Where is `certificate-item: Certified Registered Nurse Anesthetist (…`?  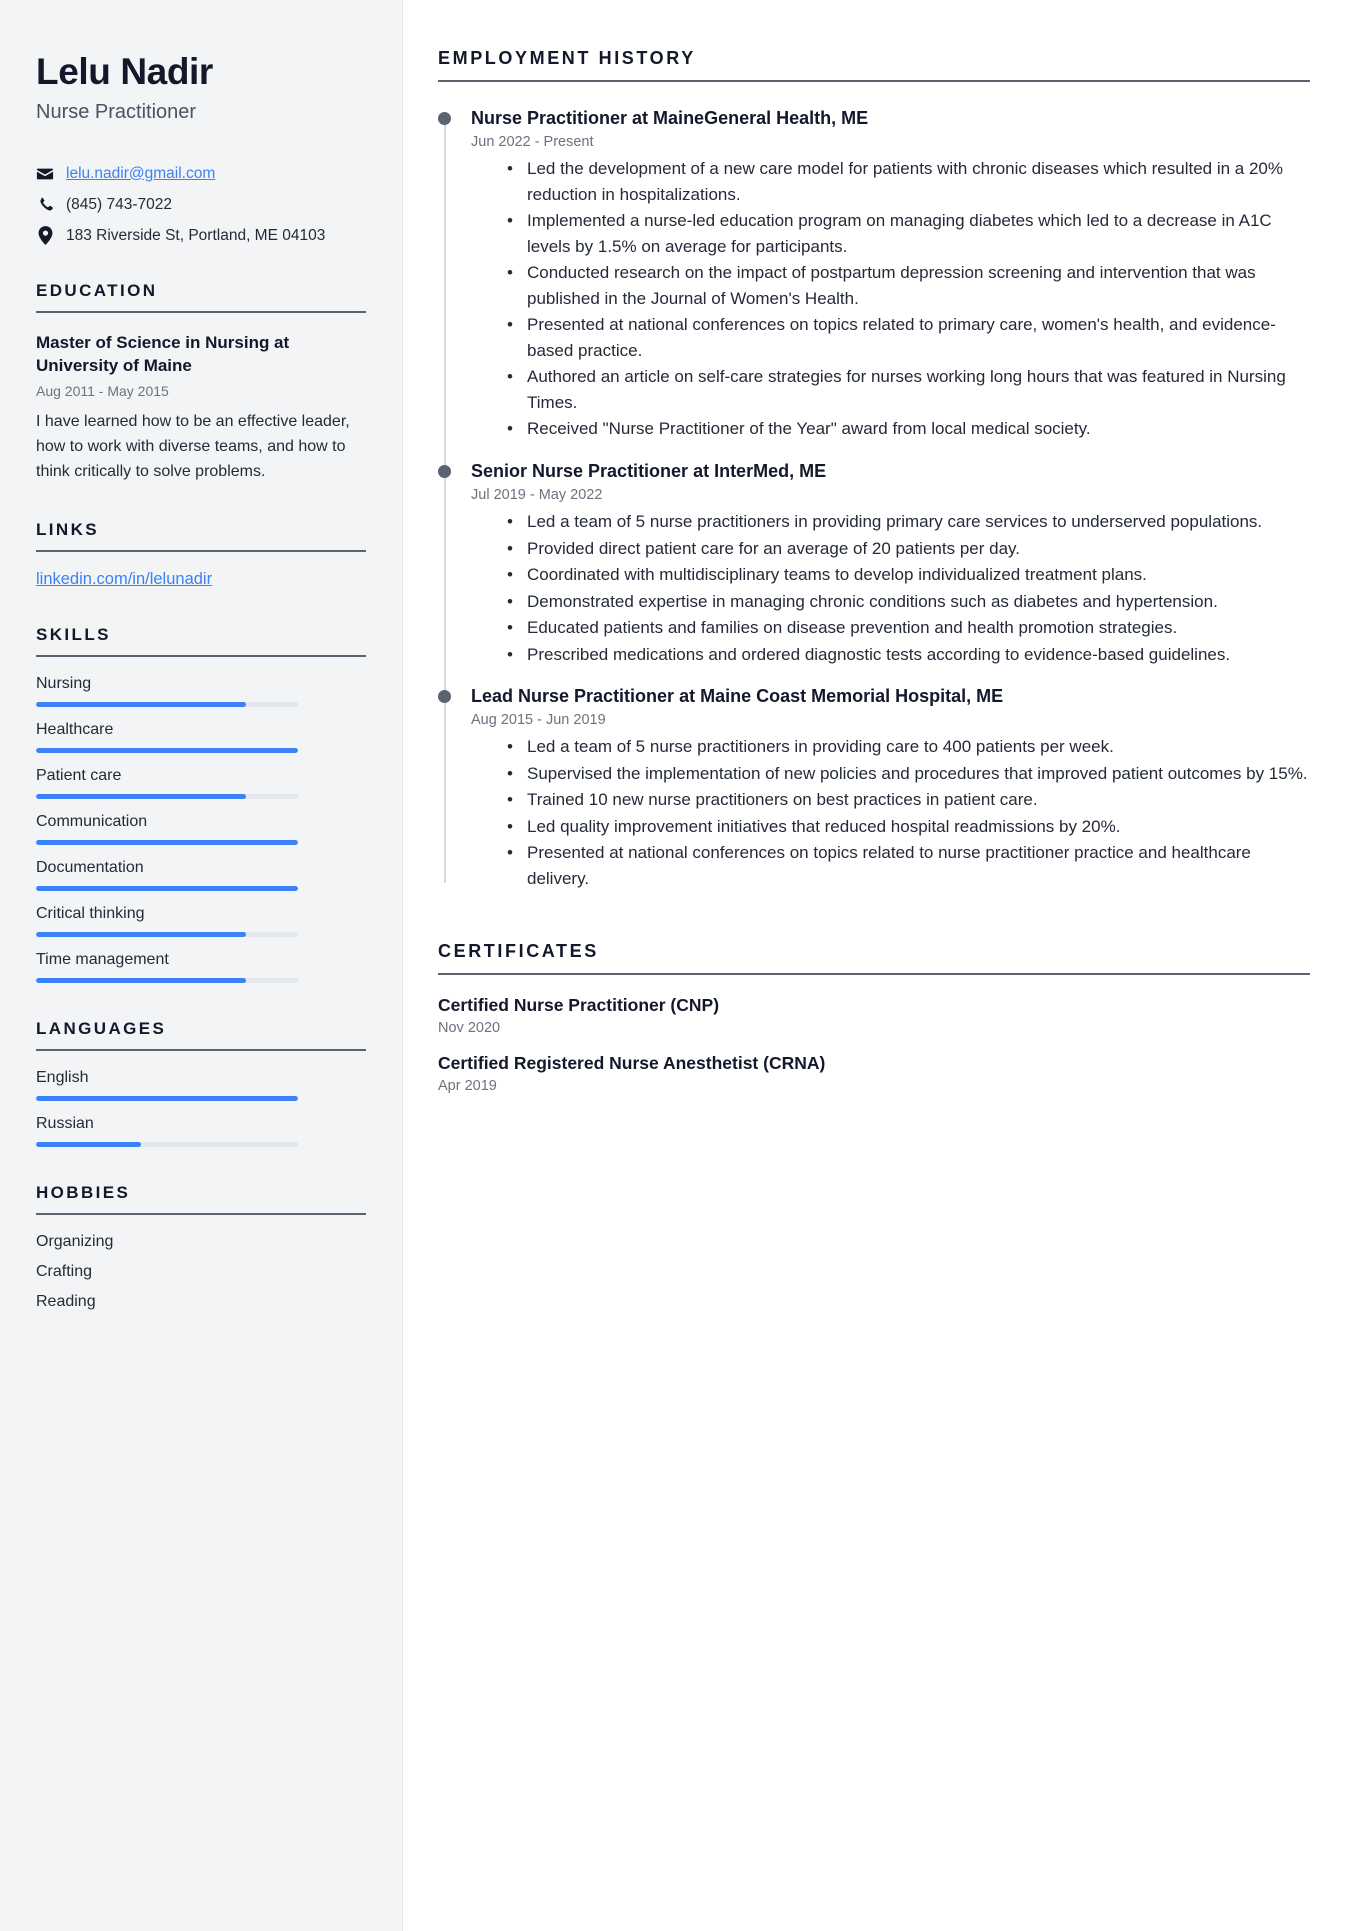
certificate-item: Certified Registered Nurse Anesthetist (… is located at coordinates (874, 1073).